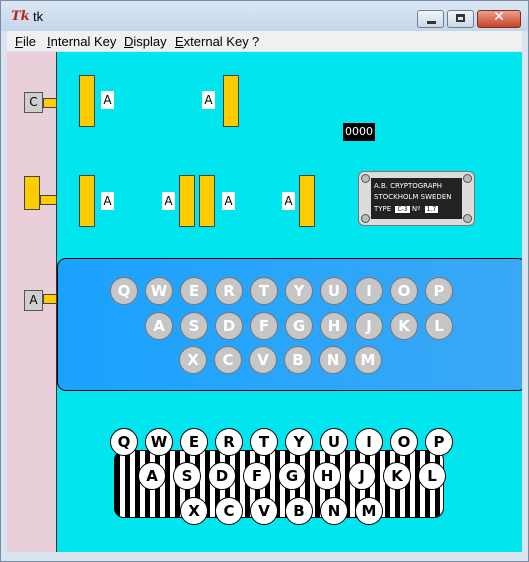 The image size is (529, 562). What do you see at coordinates (362, 476) in the screenshot?
I see `key-j: J` at bounding box center [362, 476].